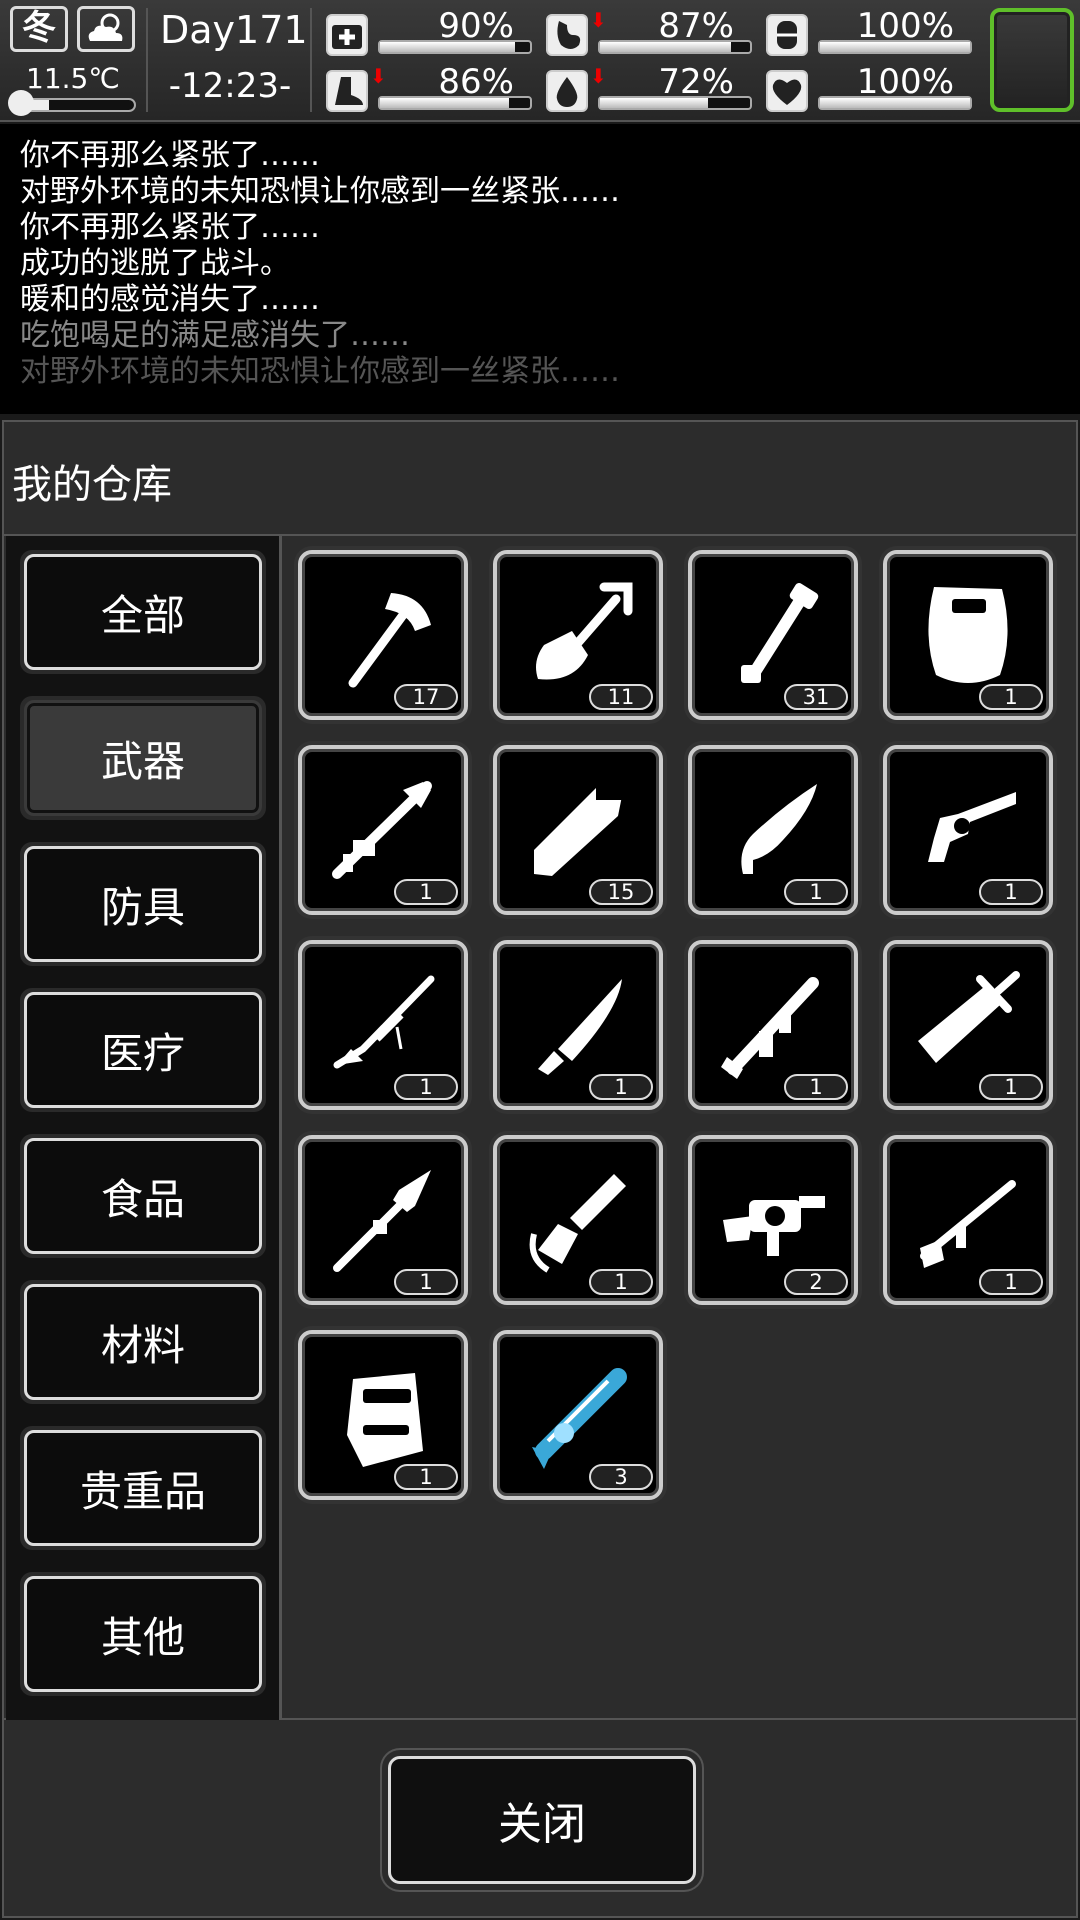  What do you see at coordinates (426, 697) in the screenshot?
I see `item-count: 17` at bounding box center [426, 697].